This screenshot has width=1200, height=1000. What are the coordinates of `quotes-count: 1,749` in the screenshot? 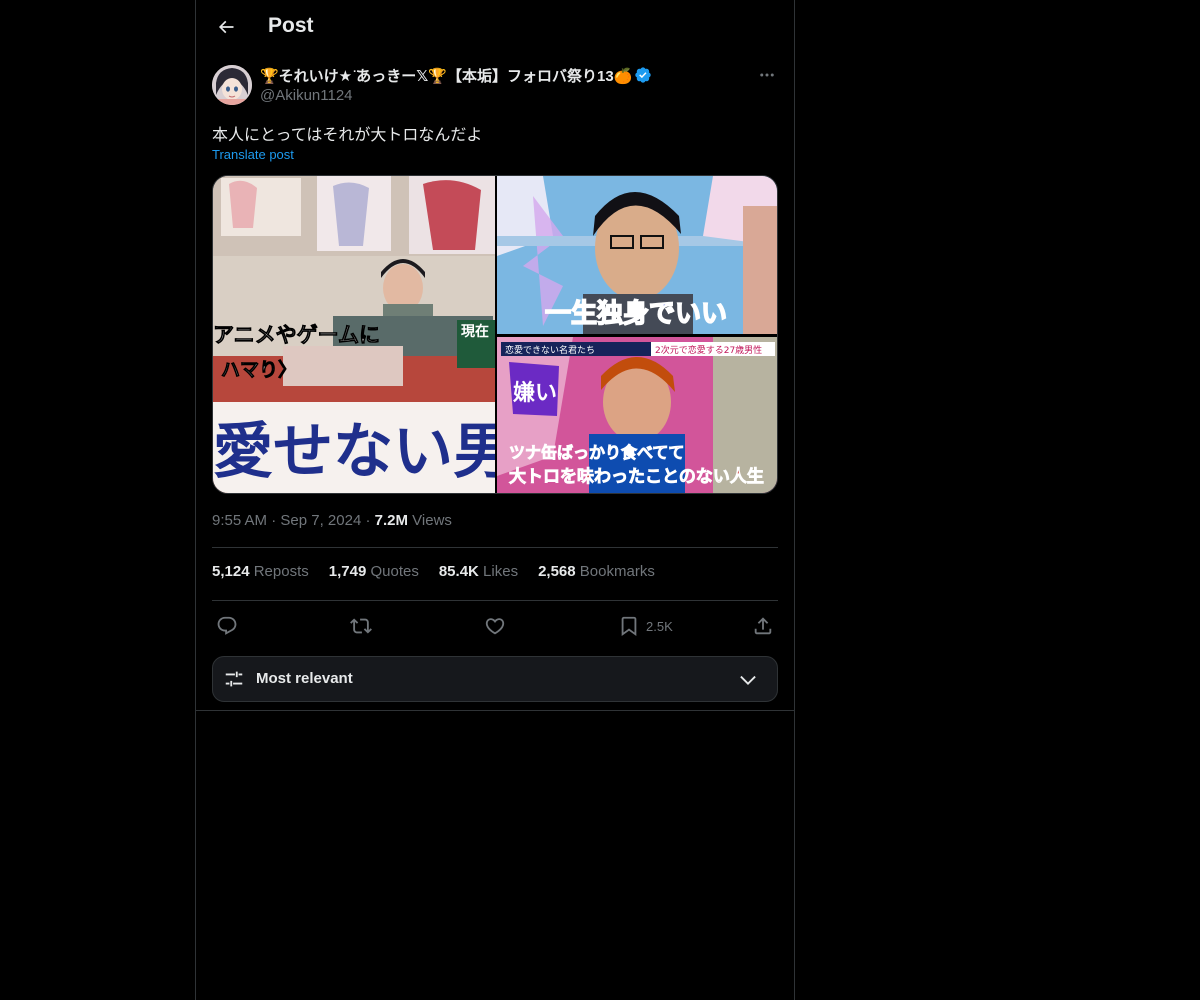 It's located at (347, 571).